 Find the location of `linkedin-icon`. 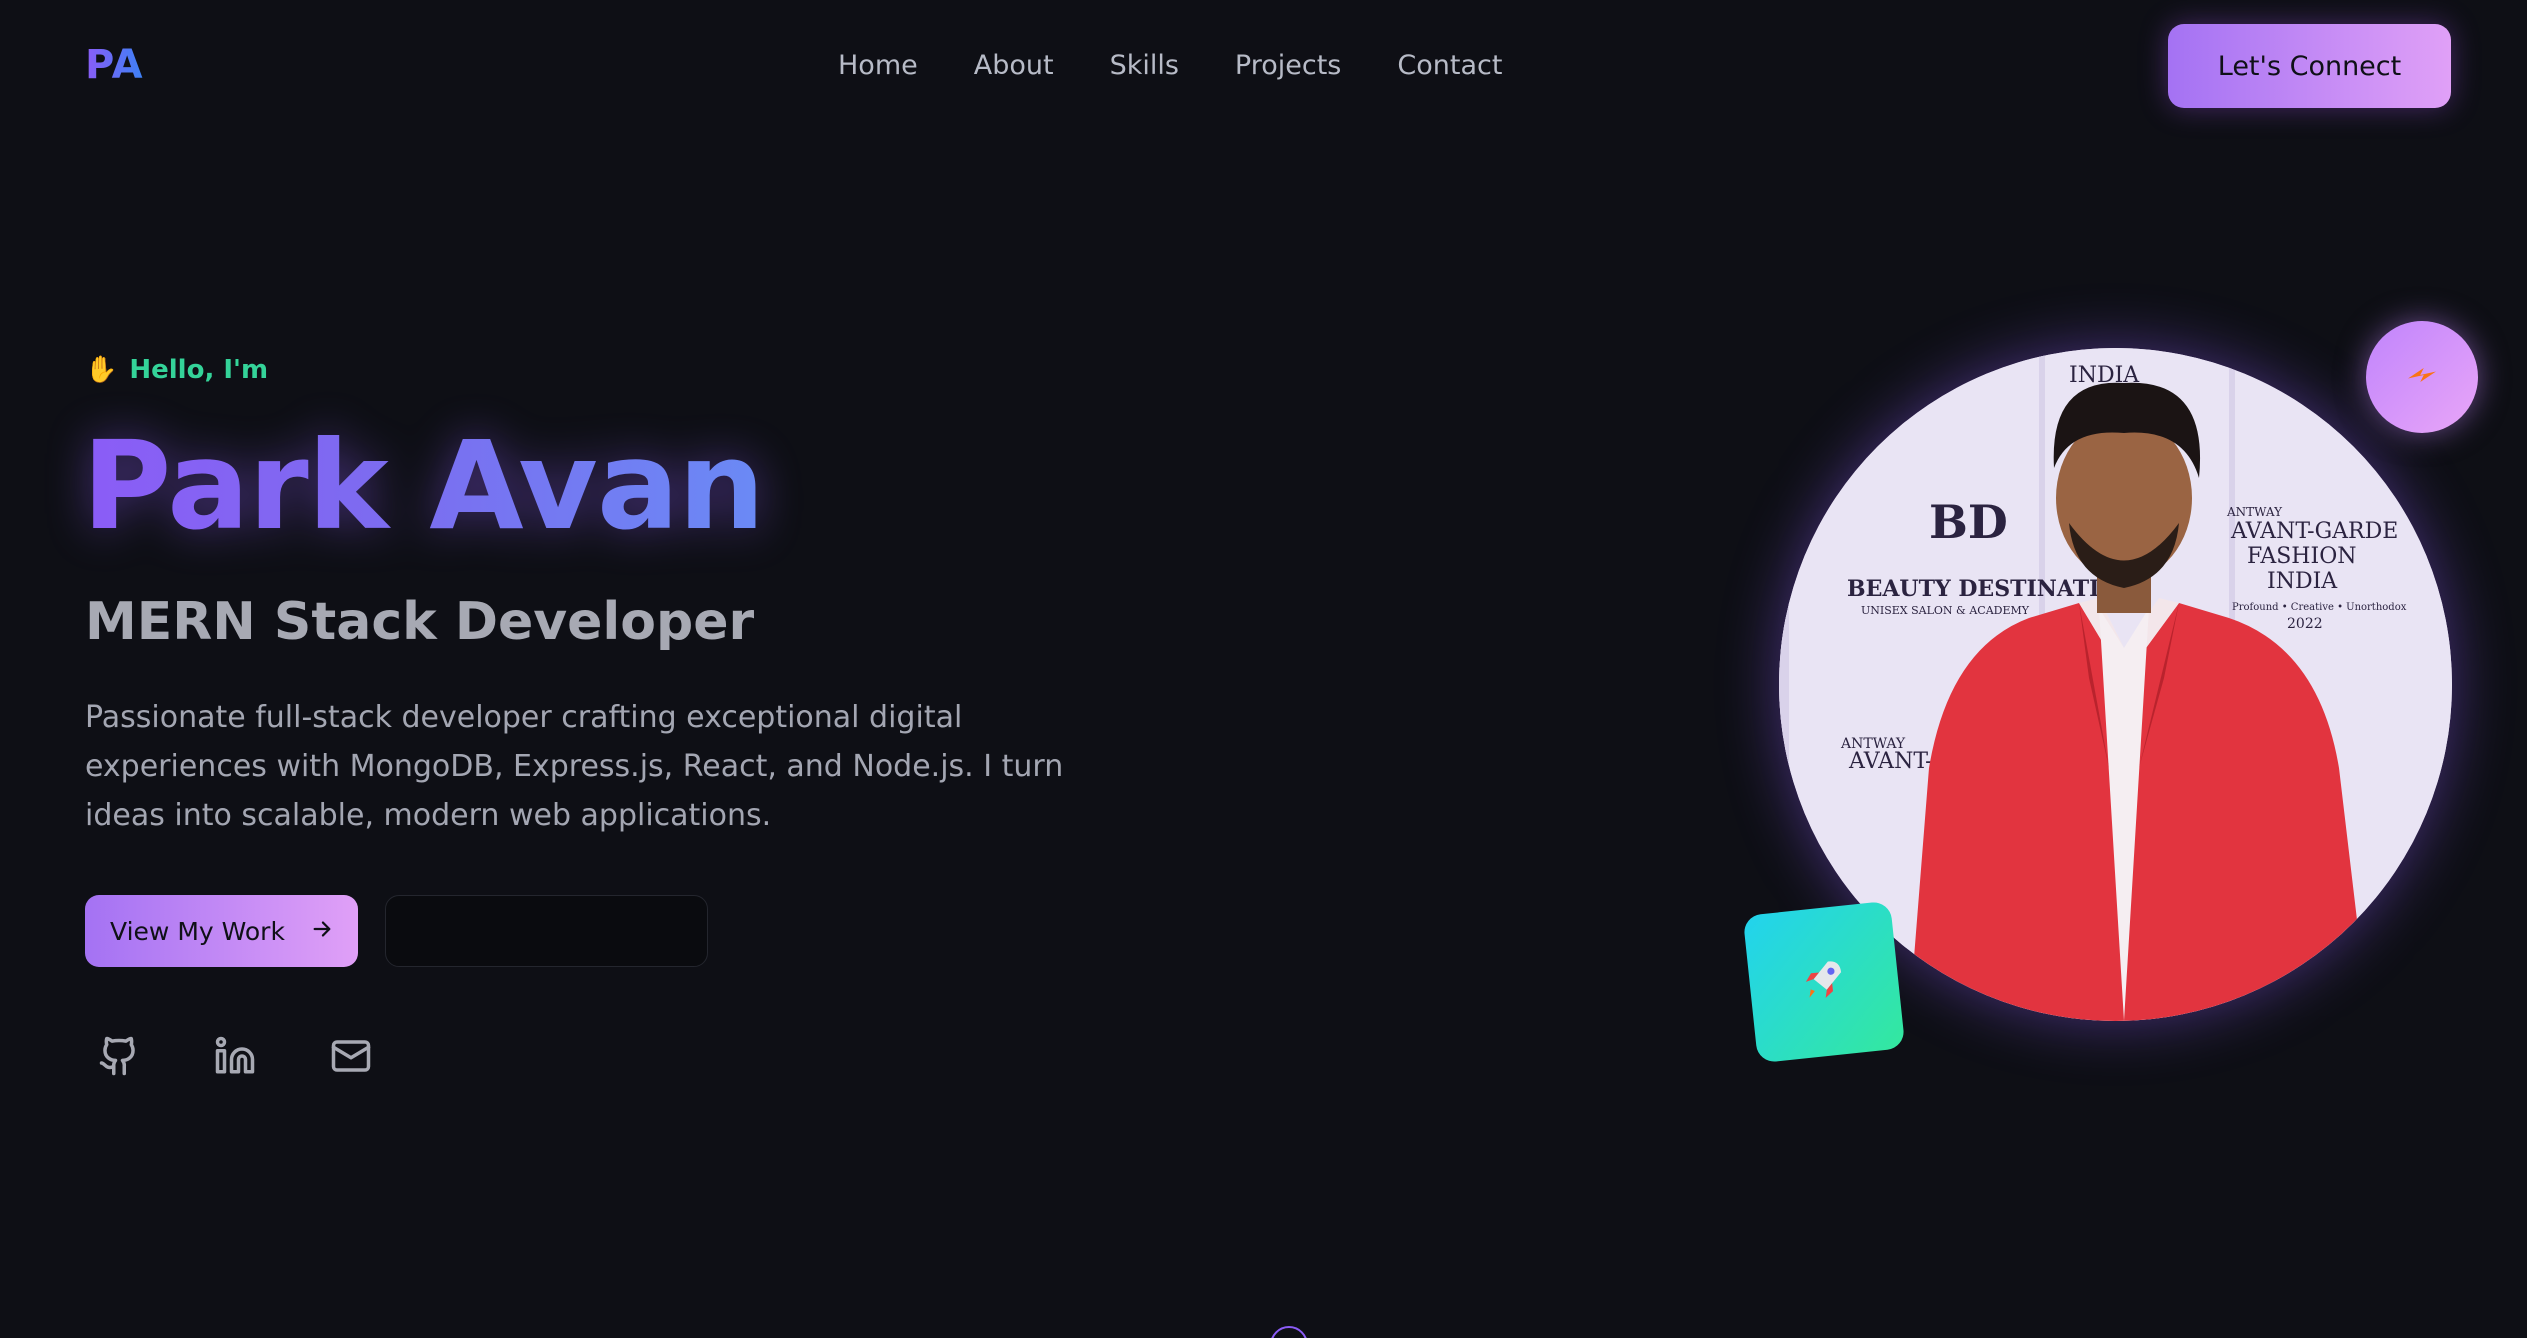

linkedin-icon is located at coordinates (235, 1056).